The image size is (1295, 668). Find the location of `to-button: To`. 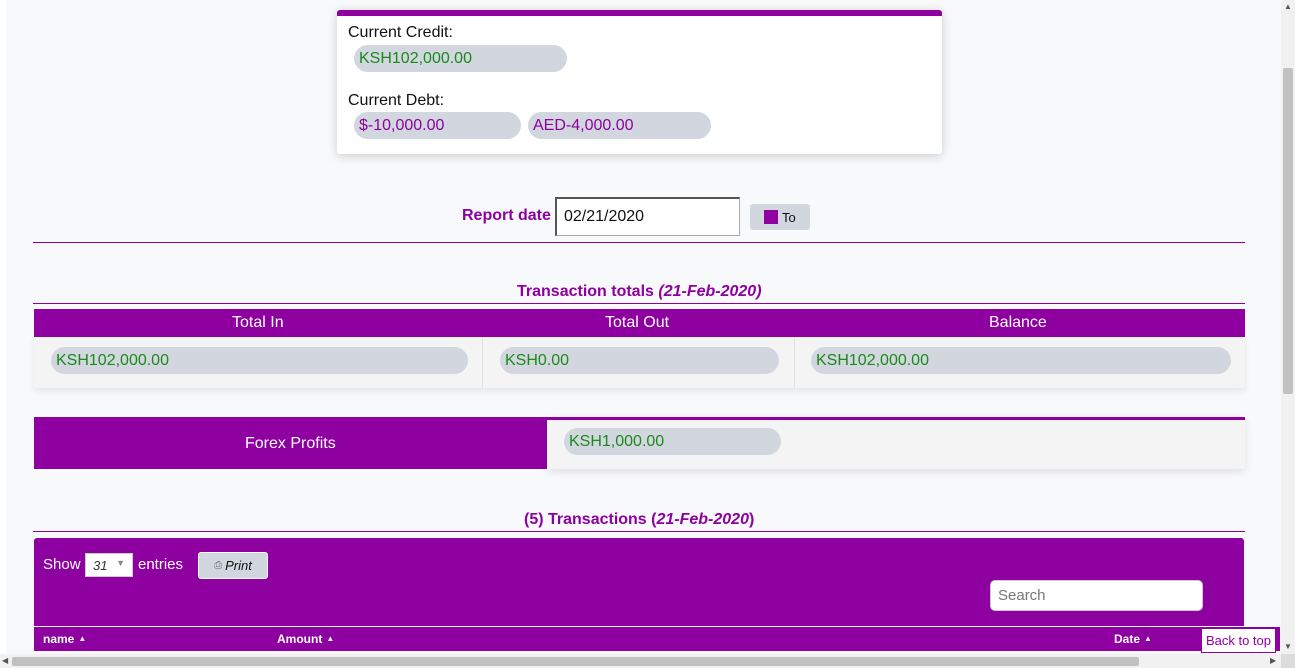

to-button: To is located at coordinates (780, 217).